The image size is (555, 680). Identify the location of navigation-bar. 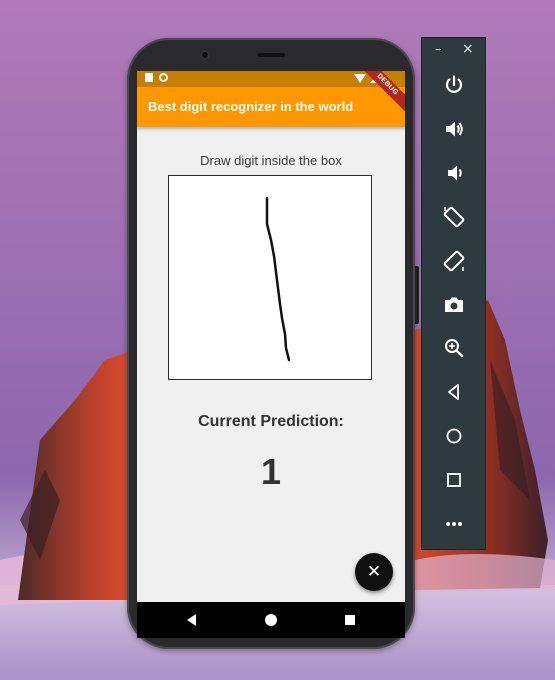
(271, 620).